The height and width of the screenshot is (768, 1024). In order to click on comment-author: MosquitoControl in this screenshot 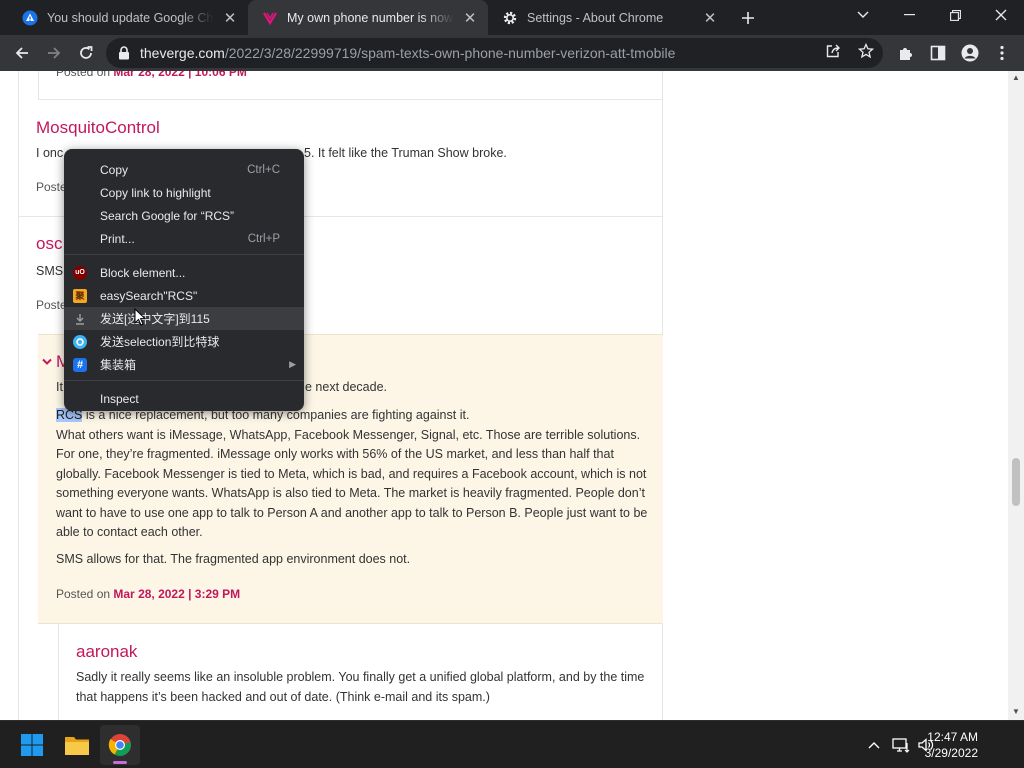, I will do `click(98, 128)`.